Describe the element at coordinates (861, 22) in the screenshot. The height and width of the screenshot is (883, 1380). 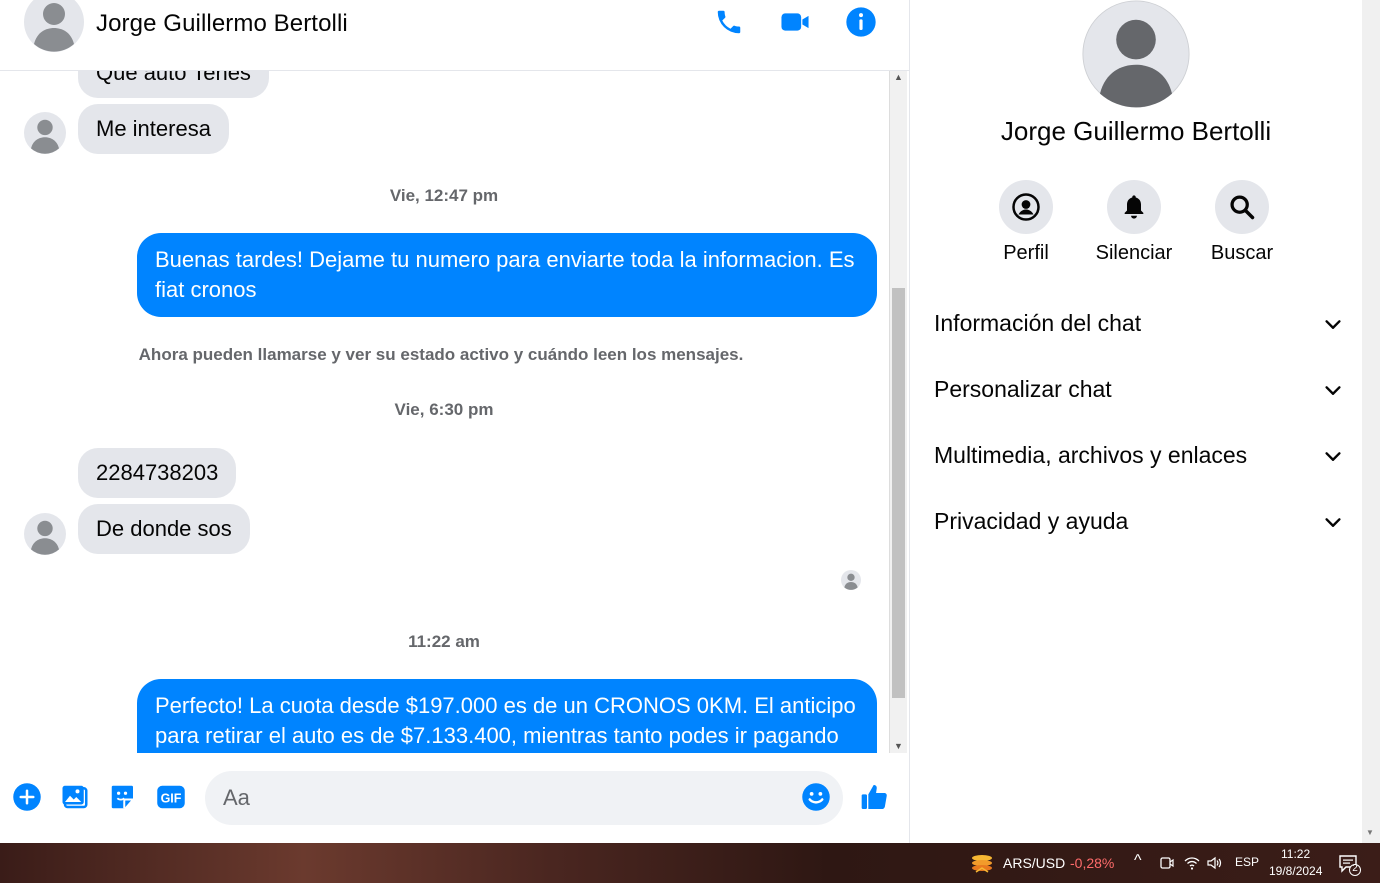
I see `info-icon` at that location.